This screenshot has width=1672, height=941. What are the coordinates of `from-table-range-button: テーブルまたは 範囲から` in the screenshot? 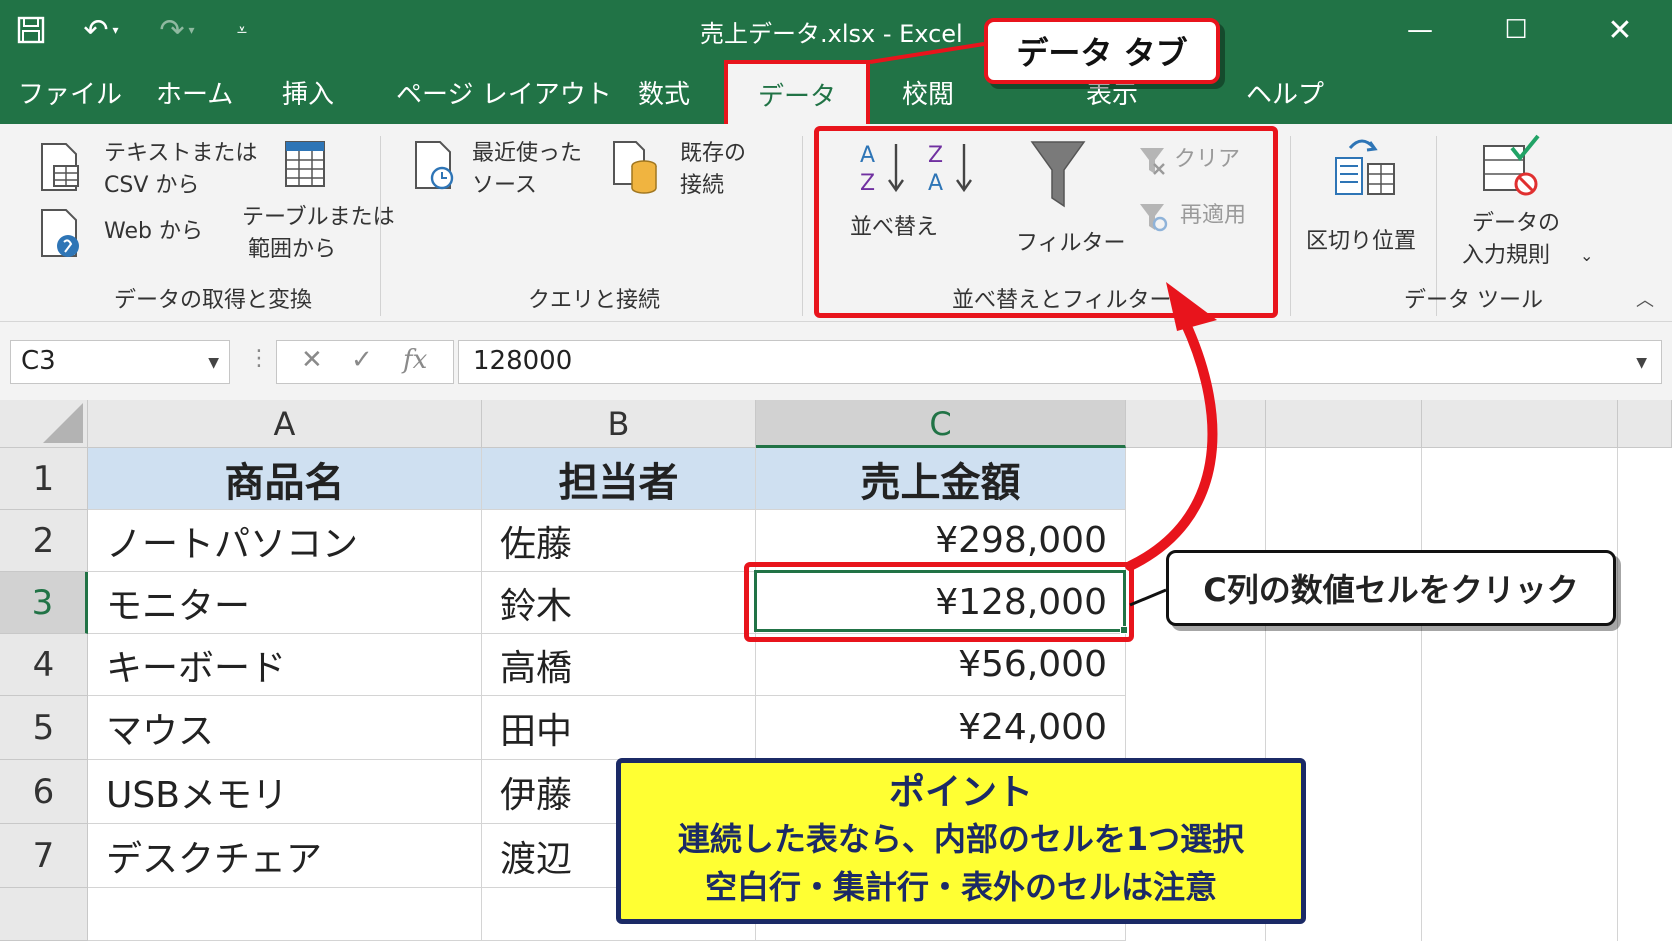 It's located at (318, 204).